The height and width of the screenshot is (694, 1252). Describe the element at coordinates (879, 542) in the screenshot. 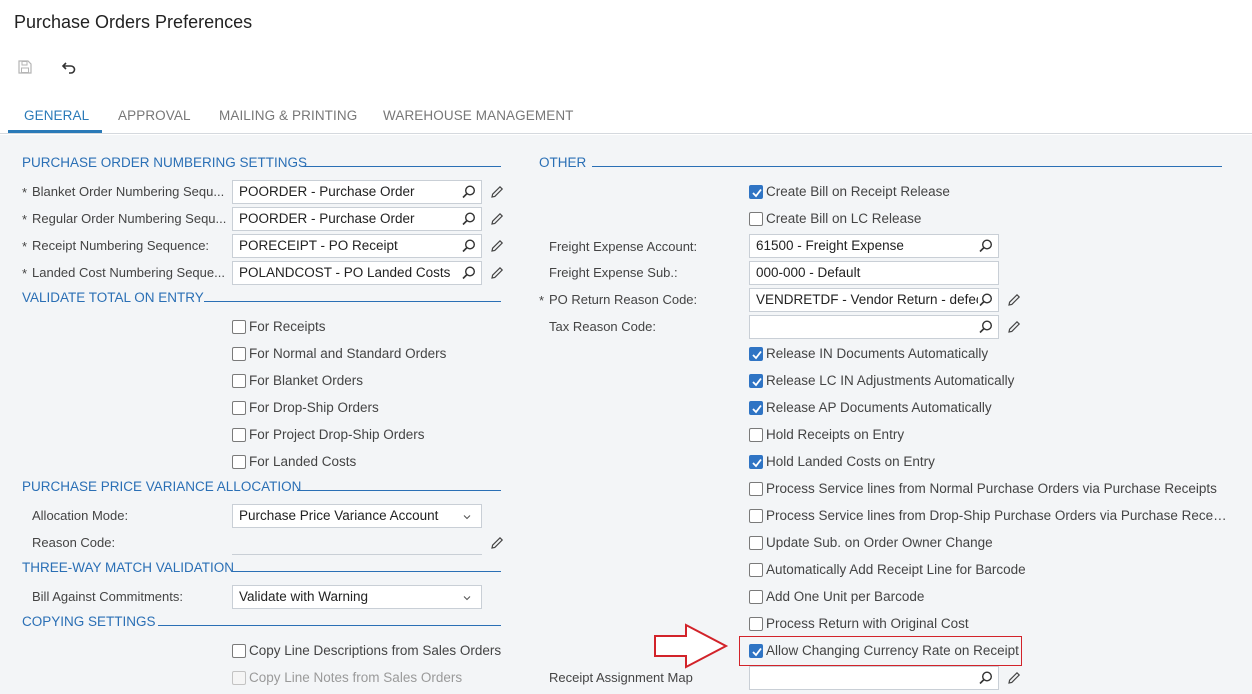

I see `checkbox-label: Update Sub. on Order Owner Change` at that location.